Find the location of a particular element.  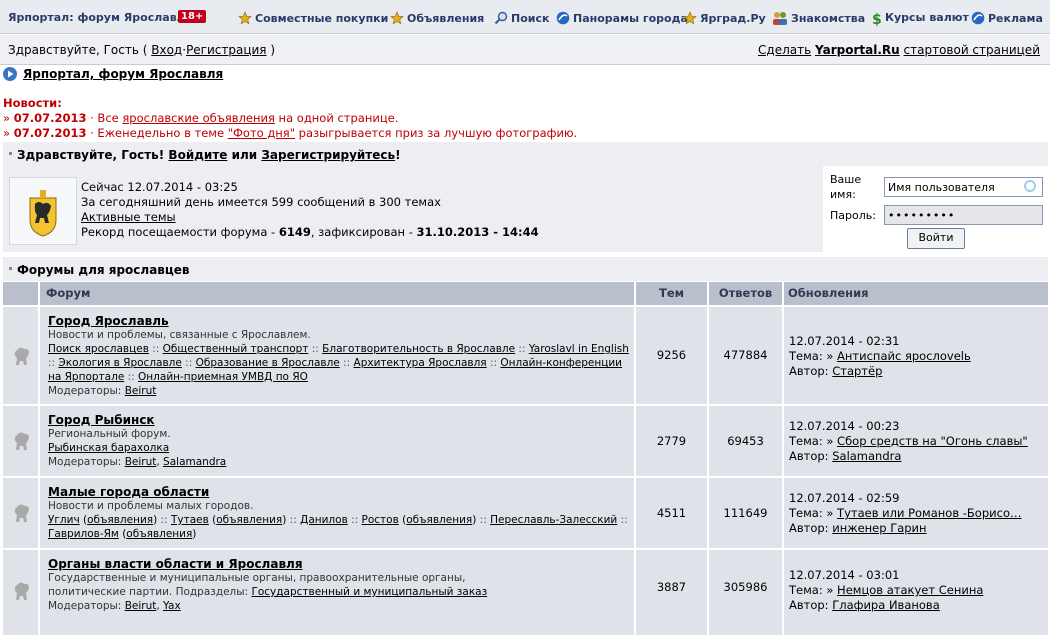

last-author-link: Стартёр is located at coordinates (857, 371).